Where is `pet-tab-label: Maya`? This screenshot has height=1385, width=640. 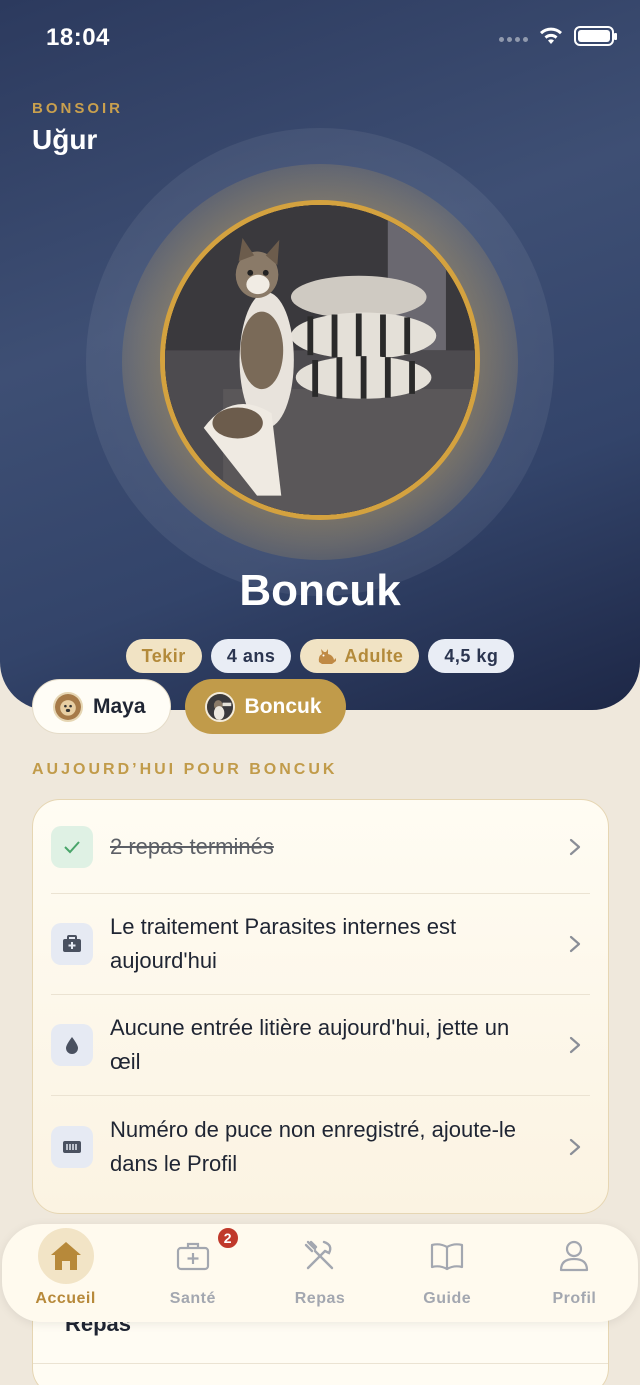
pet-tab-label: Maya is located at coordinates (119, 706).